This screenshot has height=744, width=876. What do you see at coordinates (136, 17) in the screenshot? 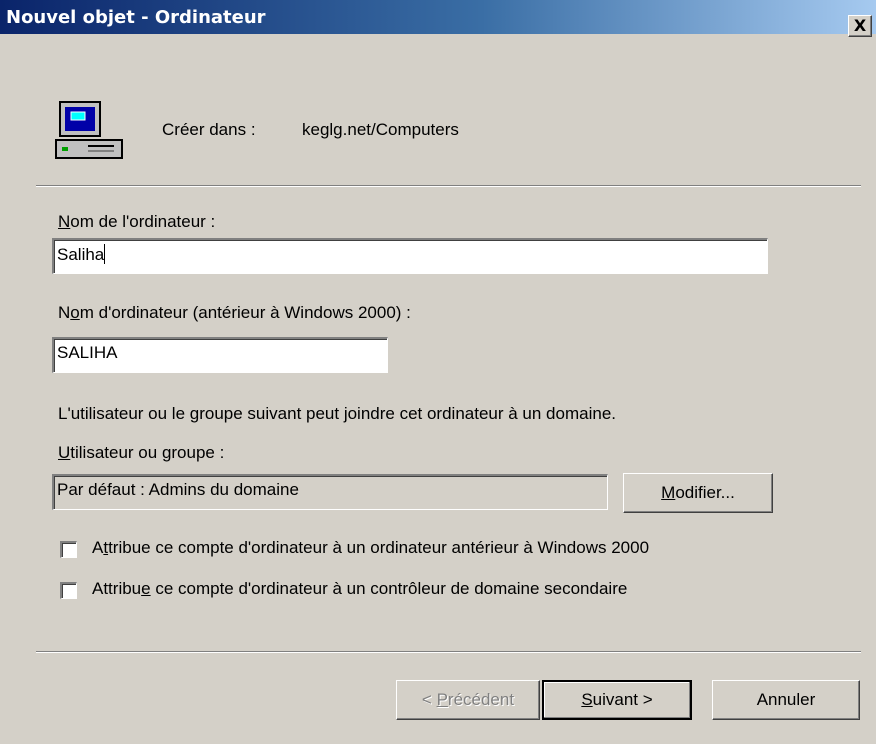
I see `window-title: Nouvel objet - Ordinateur` at bounding box center [136, 17].